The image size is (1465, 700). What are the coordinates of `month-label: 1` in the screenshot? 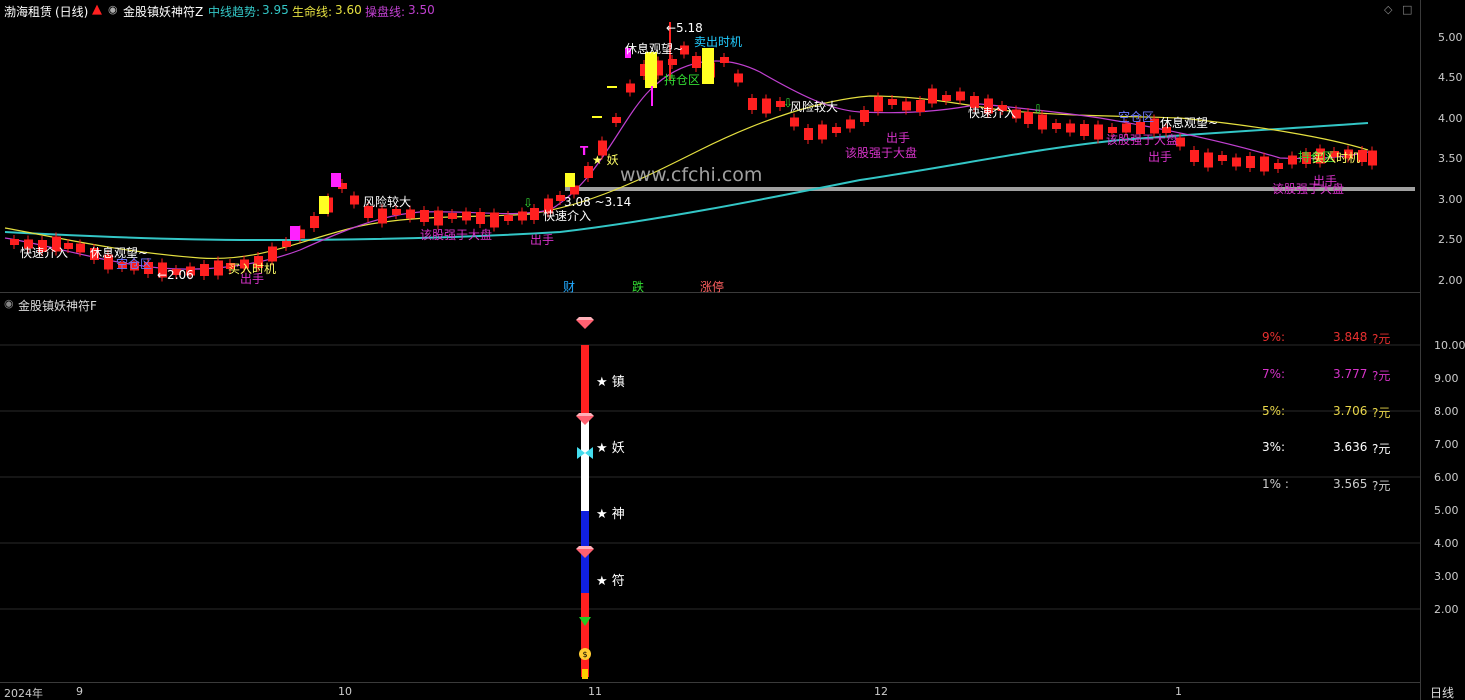 It's located at (1178, 691).